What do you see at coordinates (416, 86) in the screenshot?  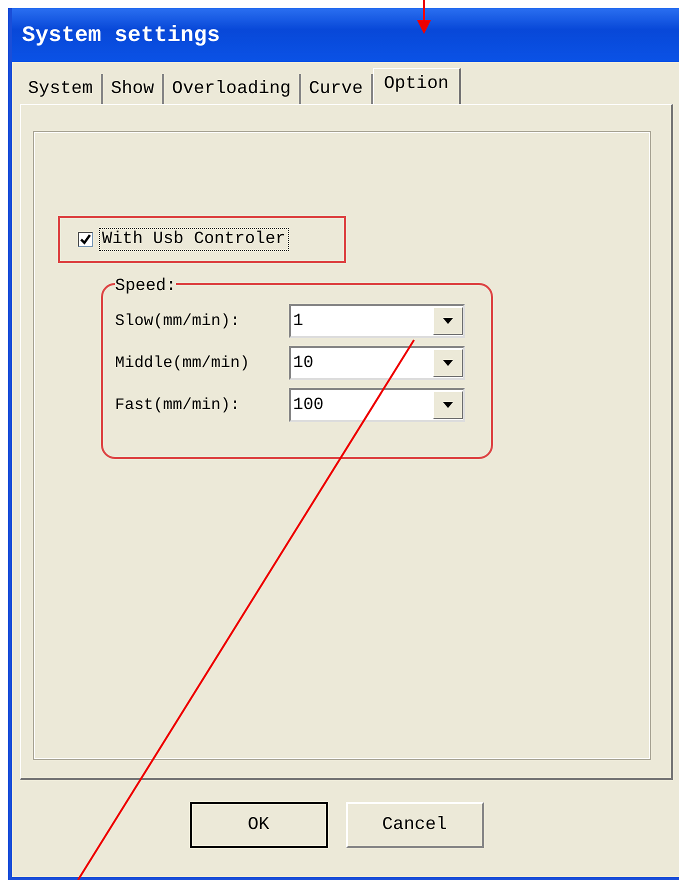 I see `tab: Option` at bounding box center [416, 86].